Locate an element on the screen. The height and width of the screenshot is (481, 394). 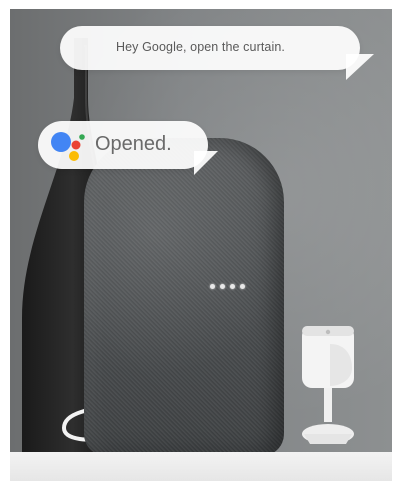
assistant-reply-text: Opened. is located at coordinates (133, 144).